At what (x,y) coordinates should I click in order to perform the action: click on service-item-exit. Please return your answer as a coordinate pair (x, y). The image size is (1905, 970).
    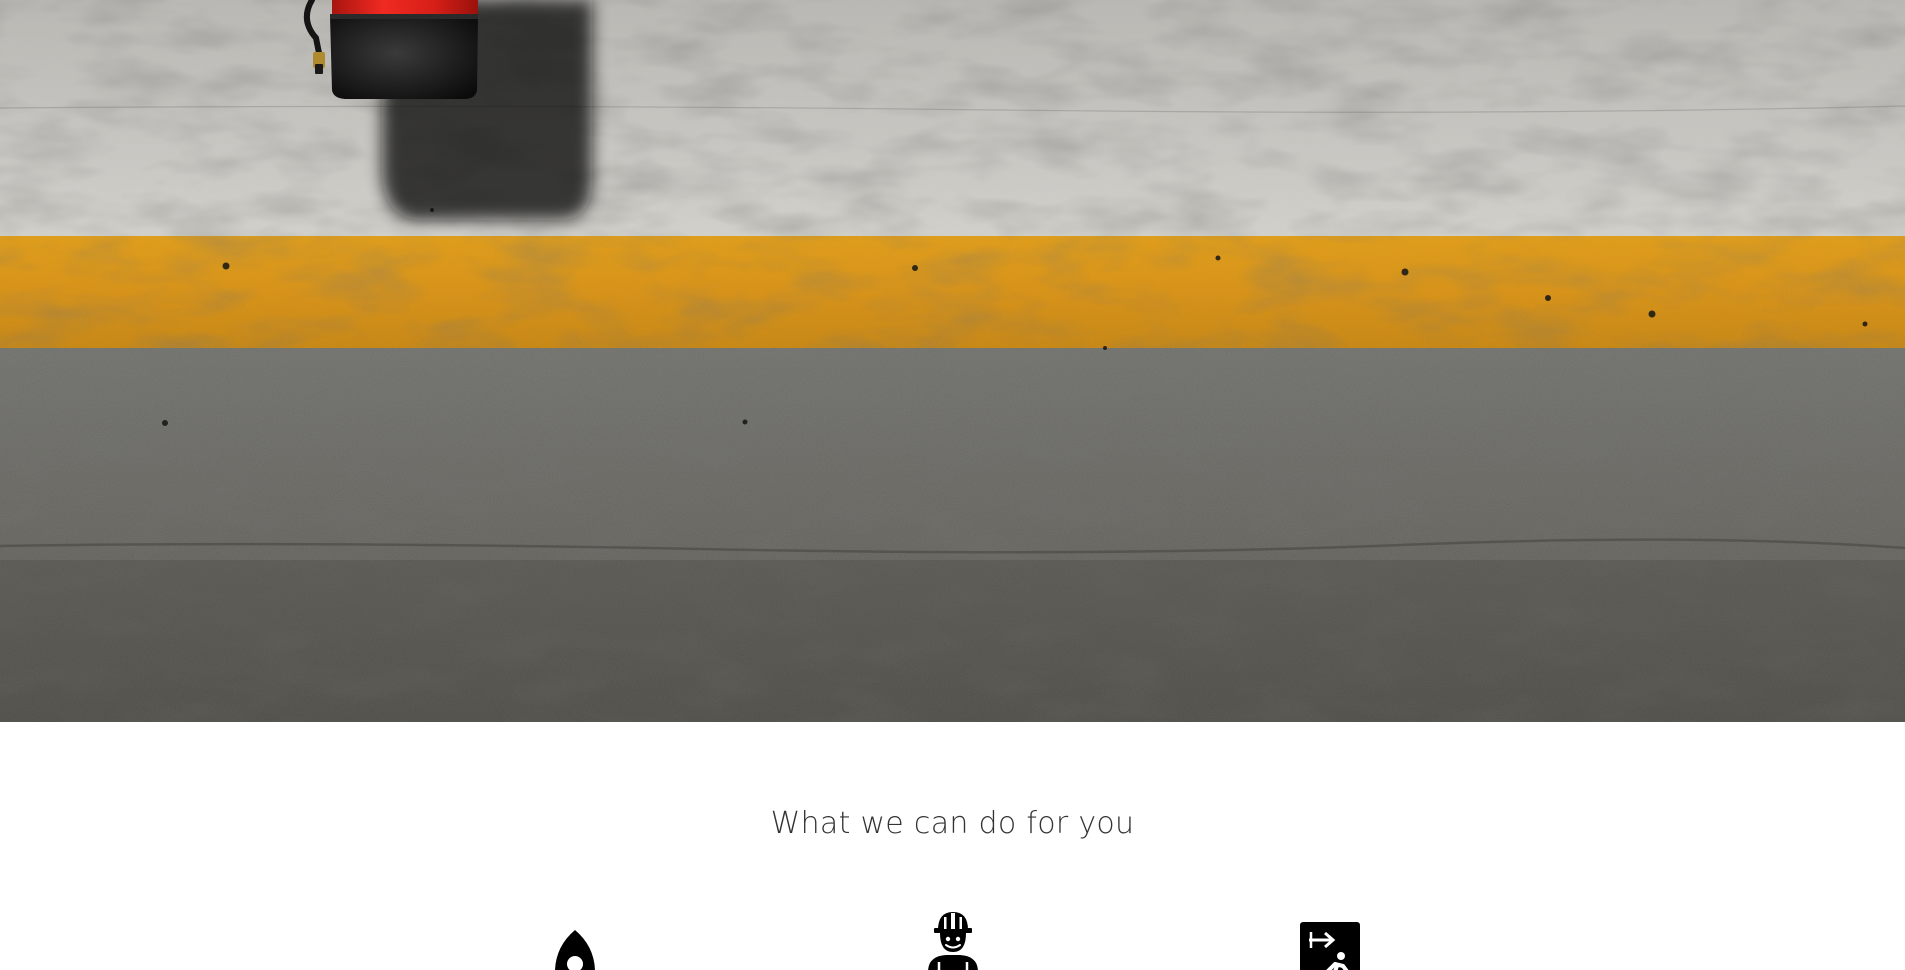
    Looking at the image, I should click on (1330, 940).